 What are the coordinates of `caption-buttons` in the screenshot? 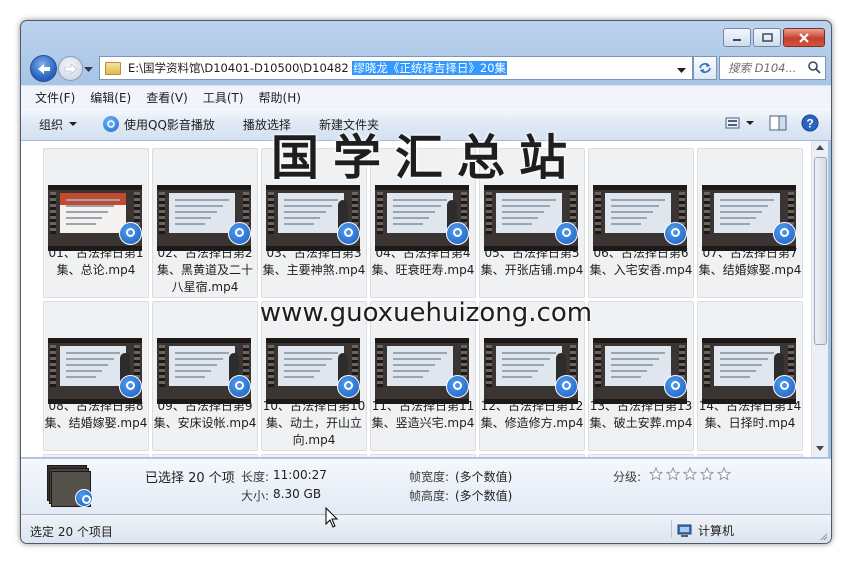 It's located at (774, 37).